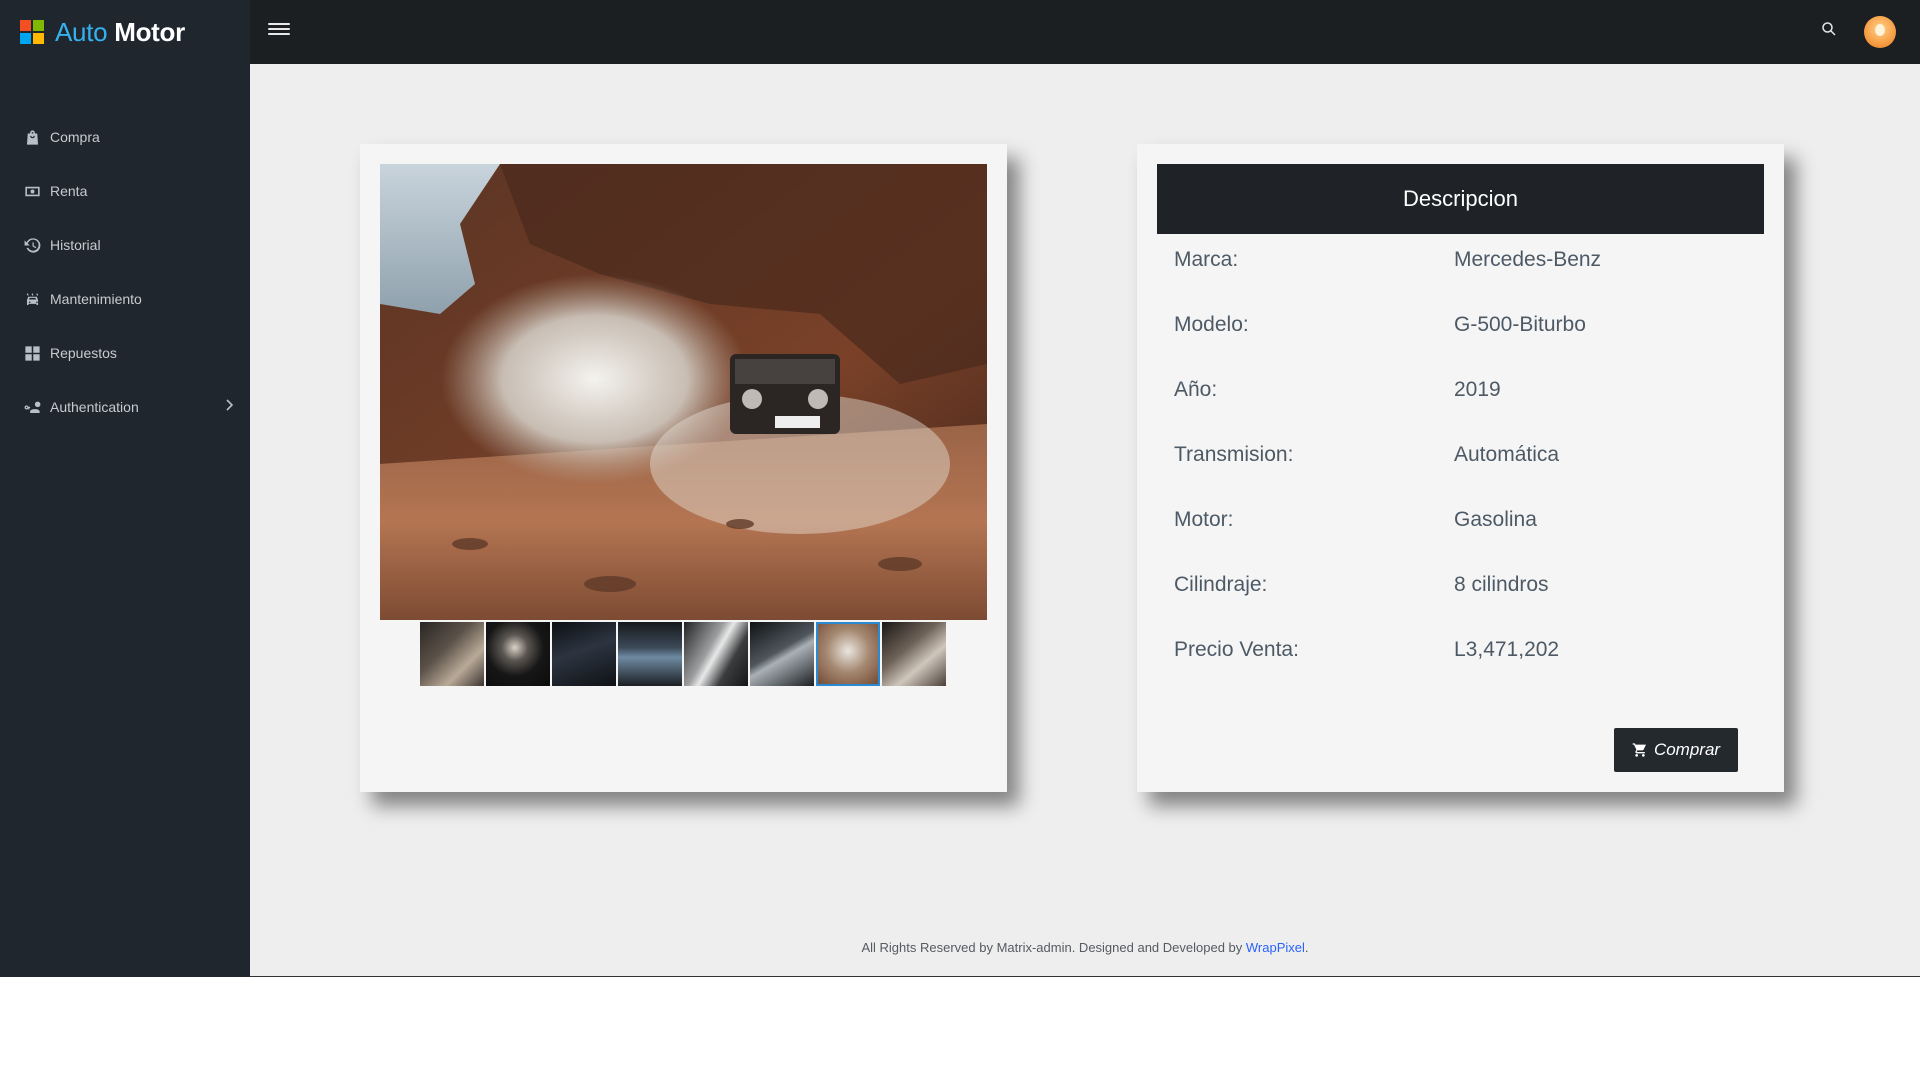  I want to click on account-key-icon, so click(32, 407).